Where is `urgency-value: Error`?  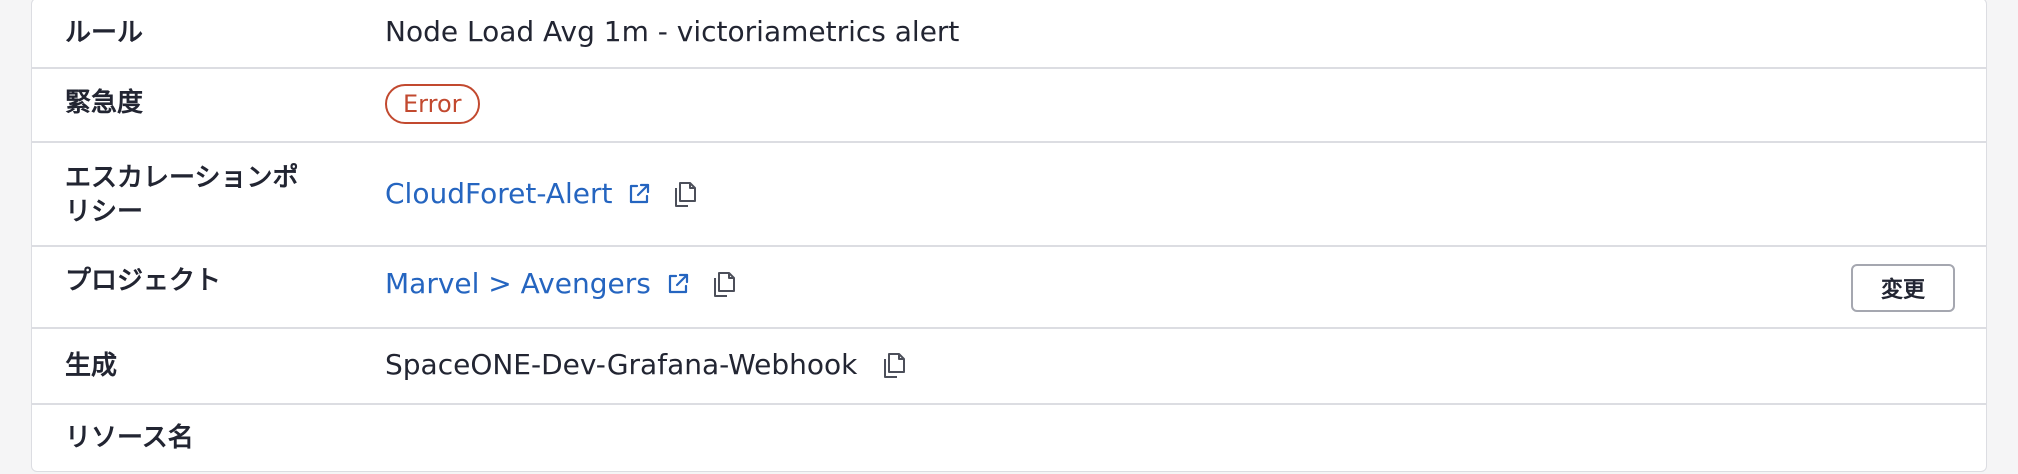 urgency-value: Error is located at coordinates (432, 104).